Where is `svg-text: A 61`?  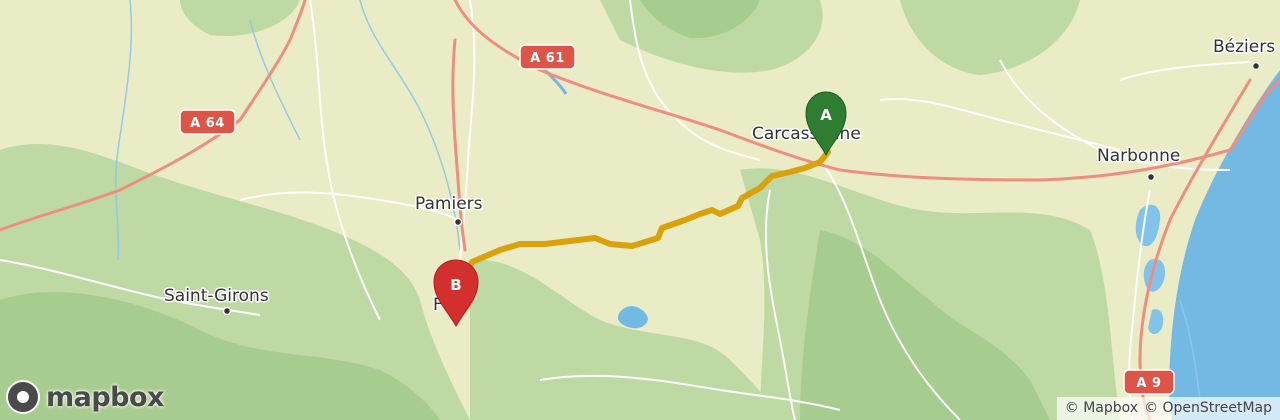
svg-text: A 61 is located at coordinates (547, 58).